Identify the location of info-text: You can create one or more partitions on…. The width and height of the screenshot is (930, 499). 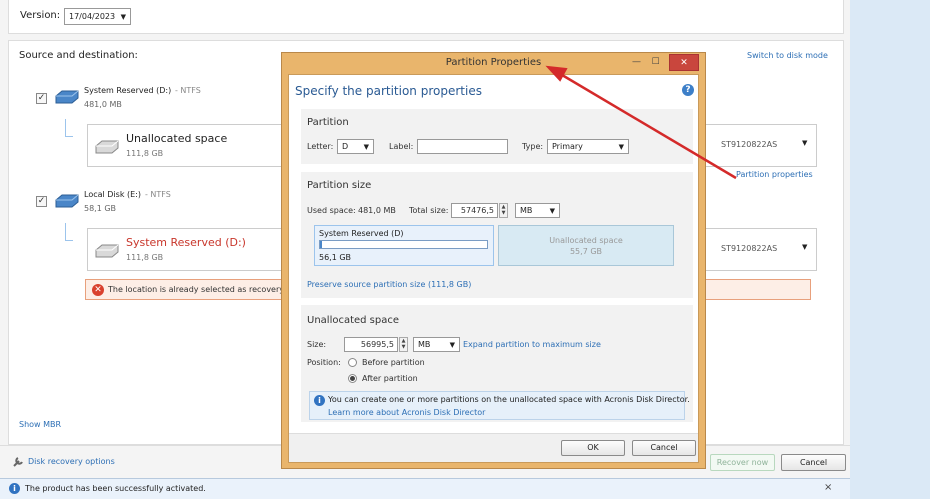
(509, 399).